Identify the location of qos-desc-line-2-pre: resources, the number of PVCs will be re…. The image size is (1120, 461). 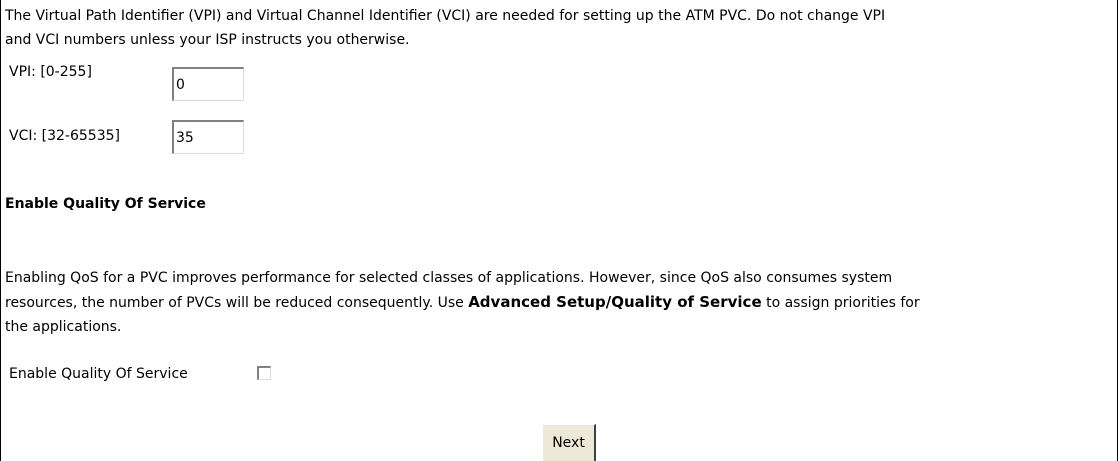
(237, 303).